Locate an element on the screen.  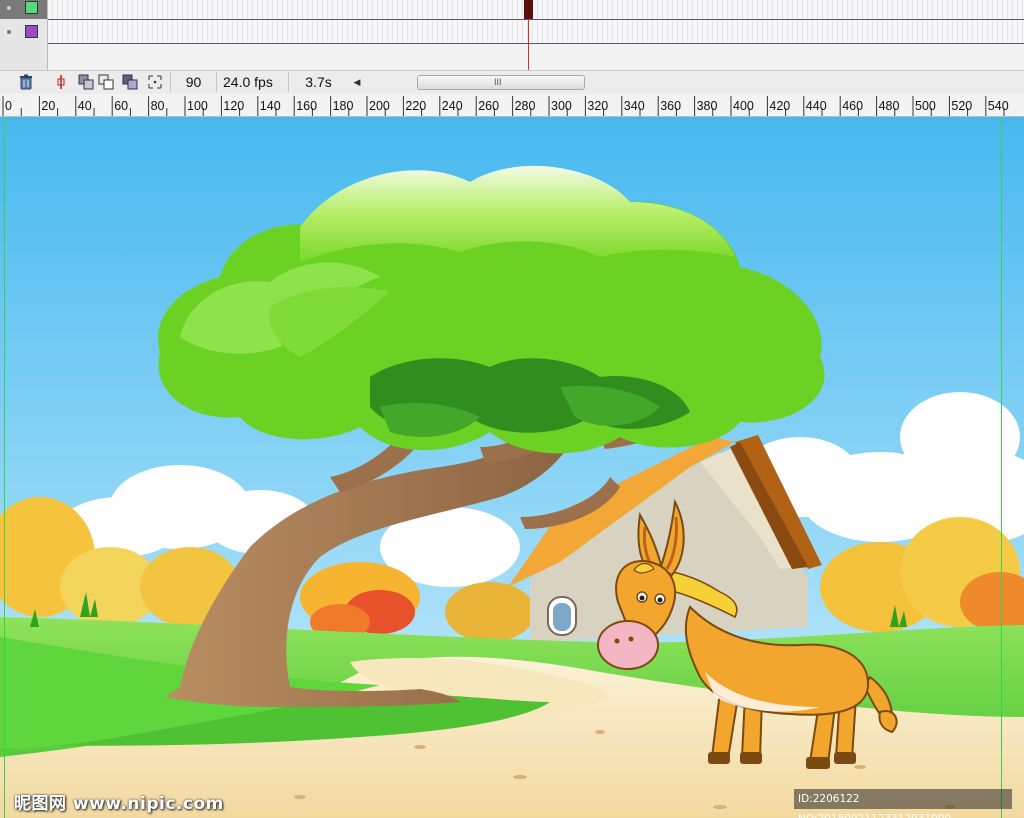
trash-icon is located at coordinates (26, 82).